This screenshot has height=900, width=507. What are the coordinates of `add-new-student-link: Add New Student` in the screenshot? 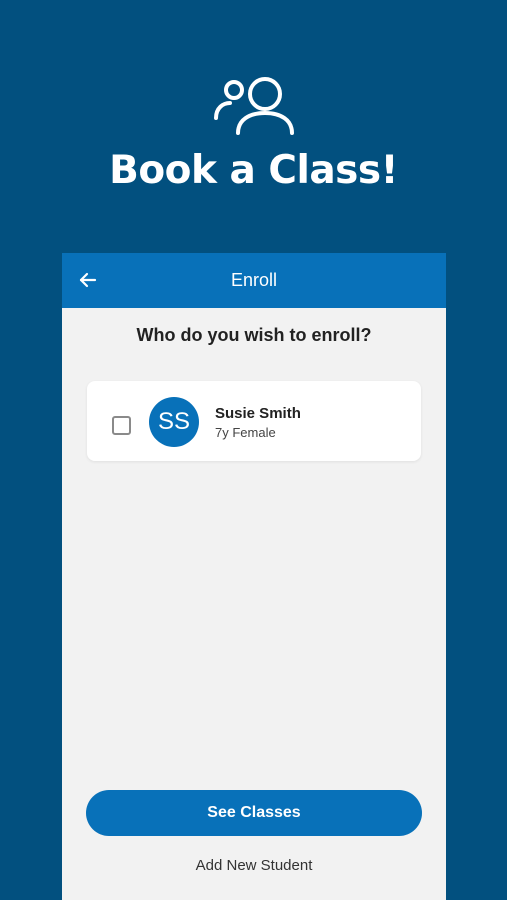 It's located at (254, 865).